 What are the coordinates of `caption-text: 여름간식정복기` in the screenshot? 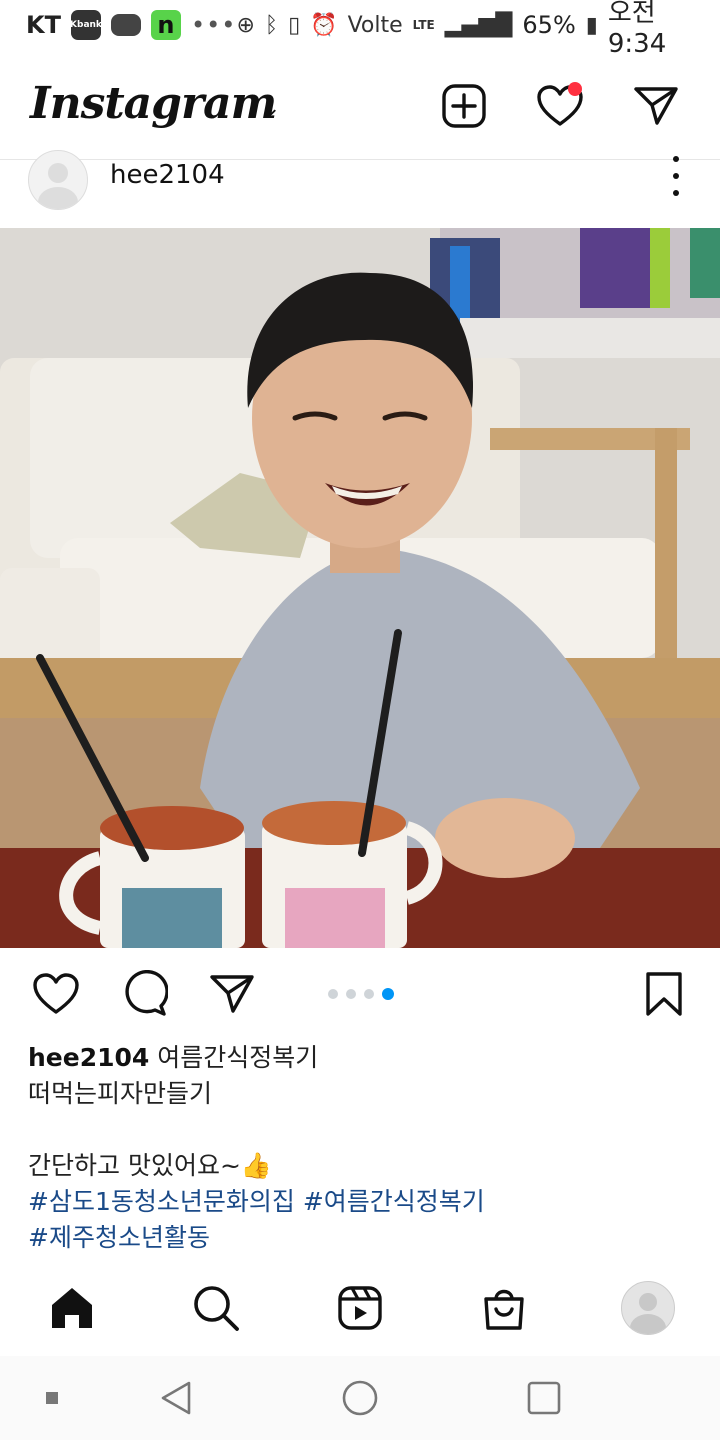 It's located at (238, 1057).